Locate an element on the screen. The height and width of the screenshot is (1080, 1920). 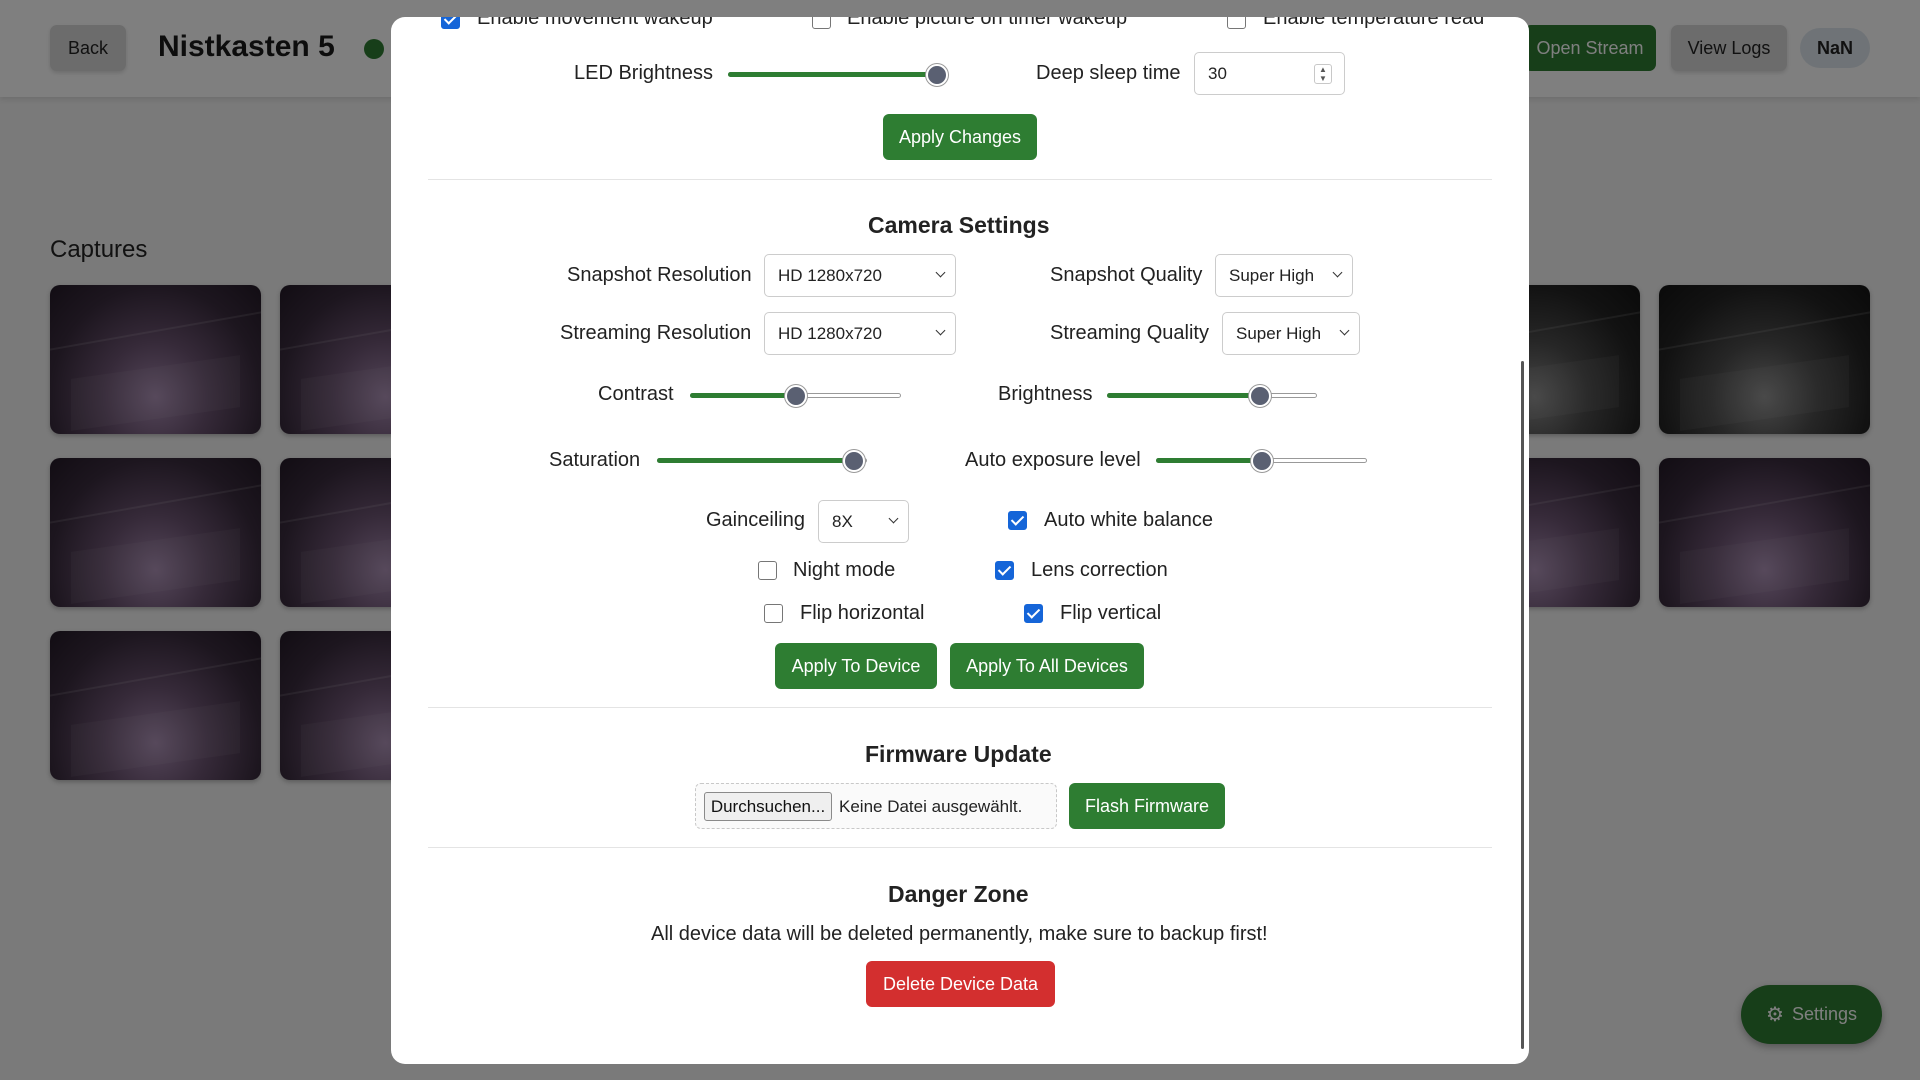
auto-exposure-slider is located at coordinates (1261, 461).